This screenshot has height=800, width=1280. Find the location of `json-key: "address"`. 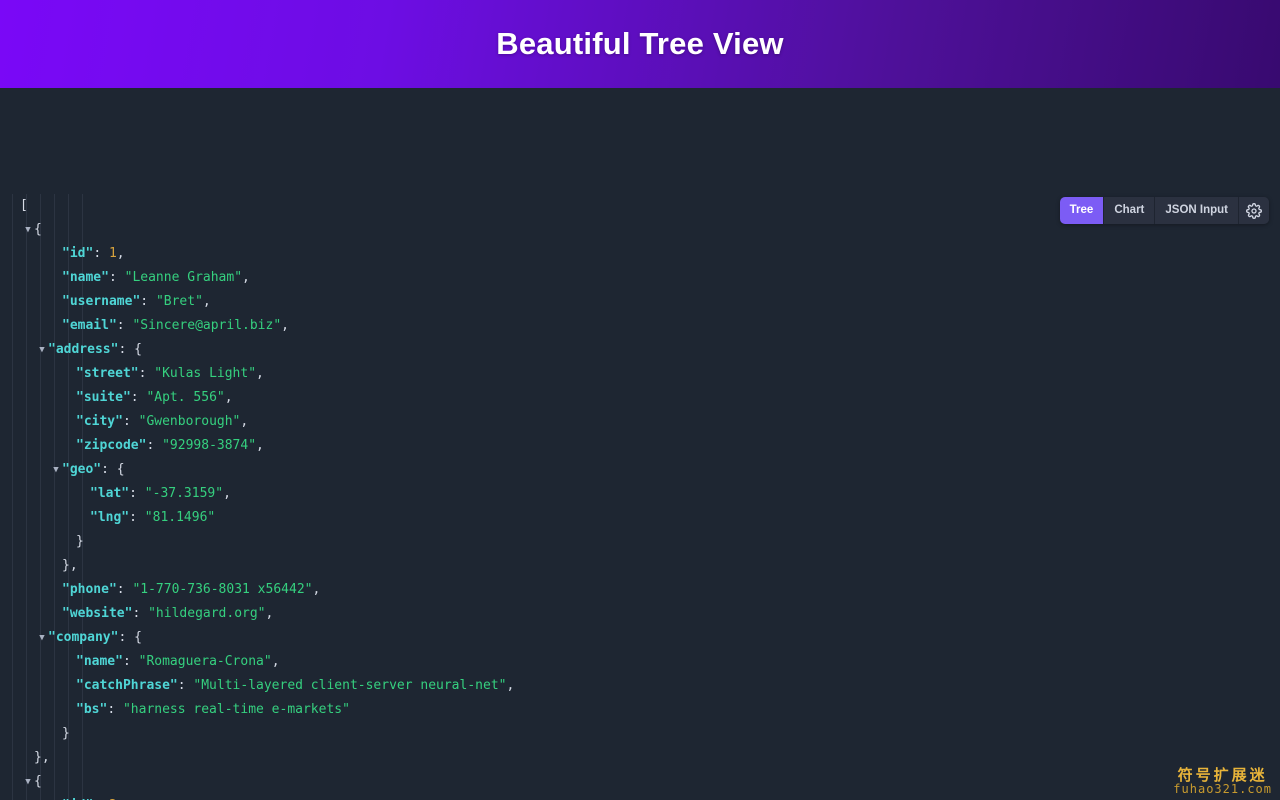

json-key: "address" is located at coordinates (83, 349).